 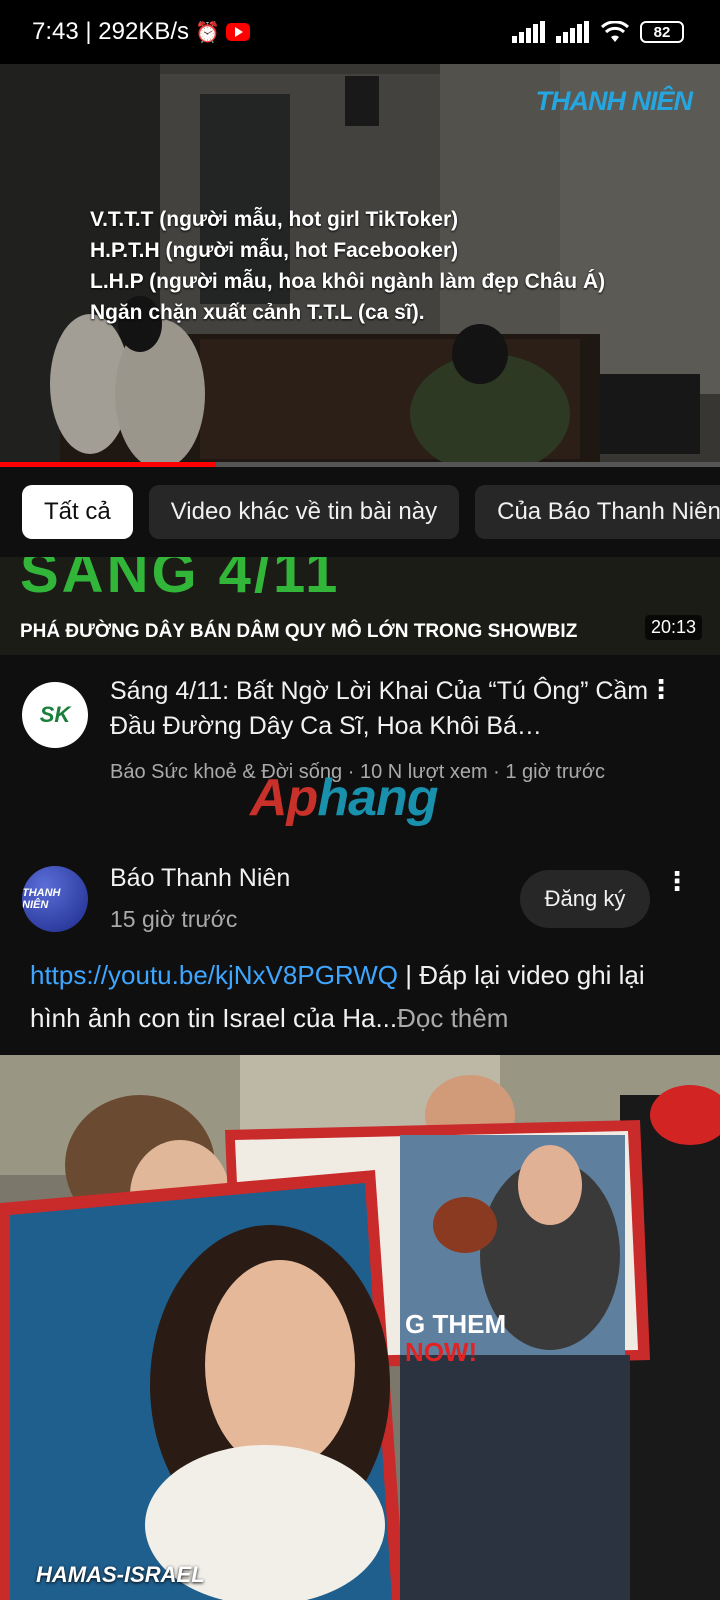 I want to click on channel-avatar: SK, so click(x=55, y=715).